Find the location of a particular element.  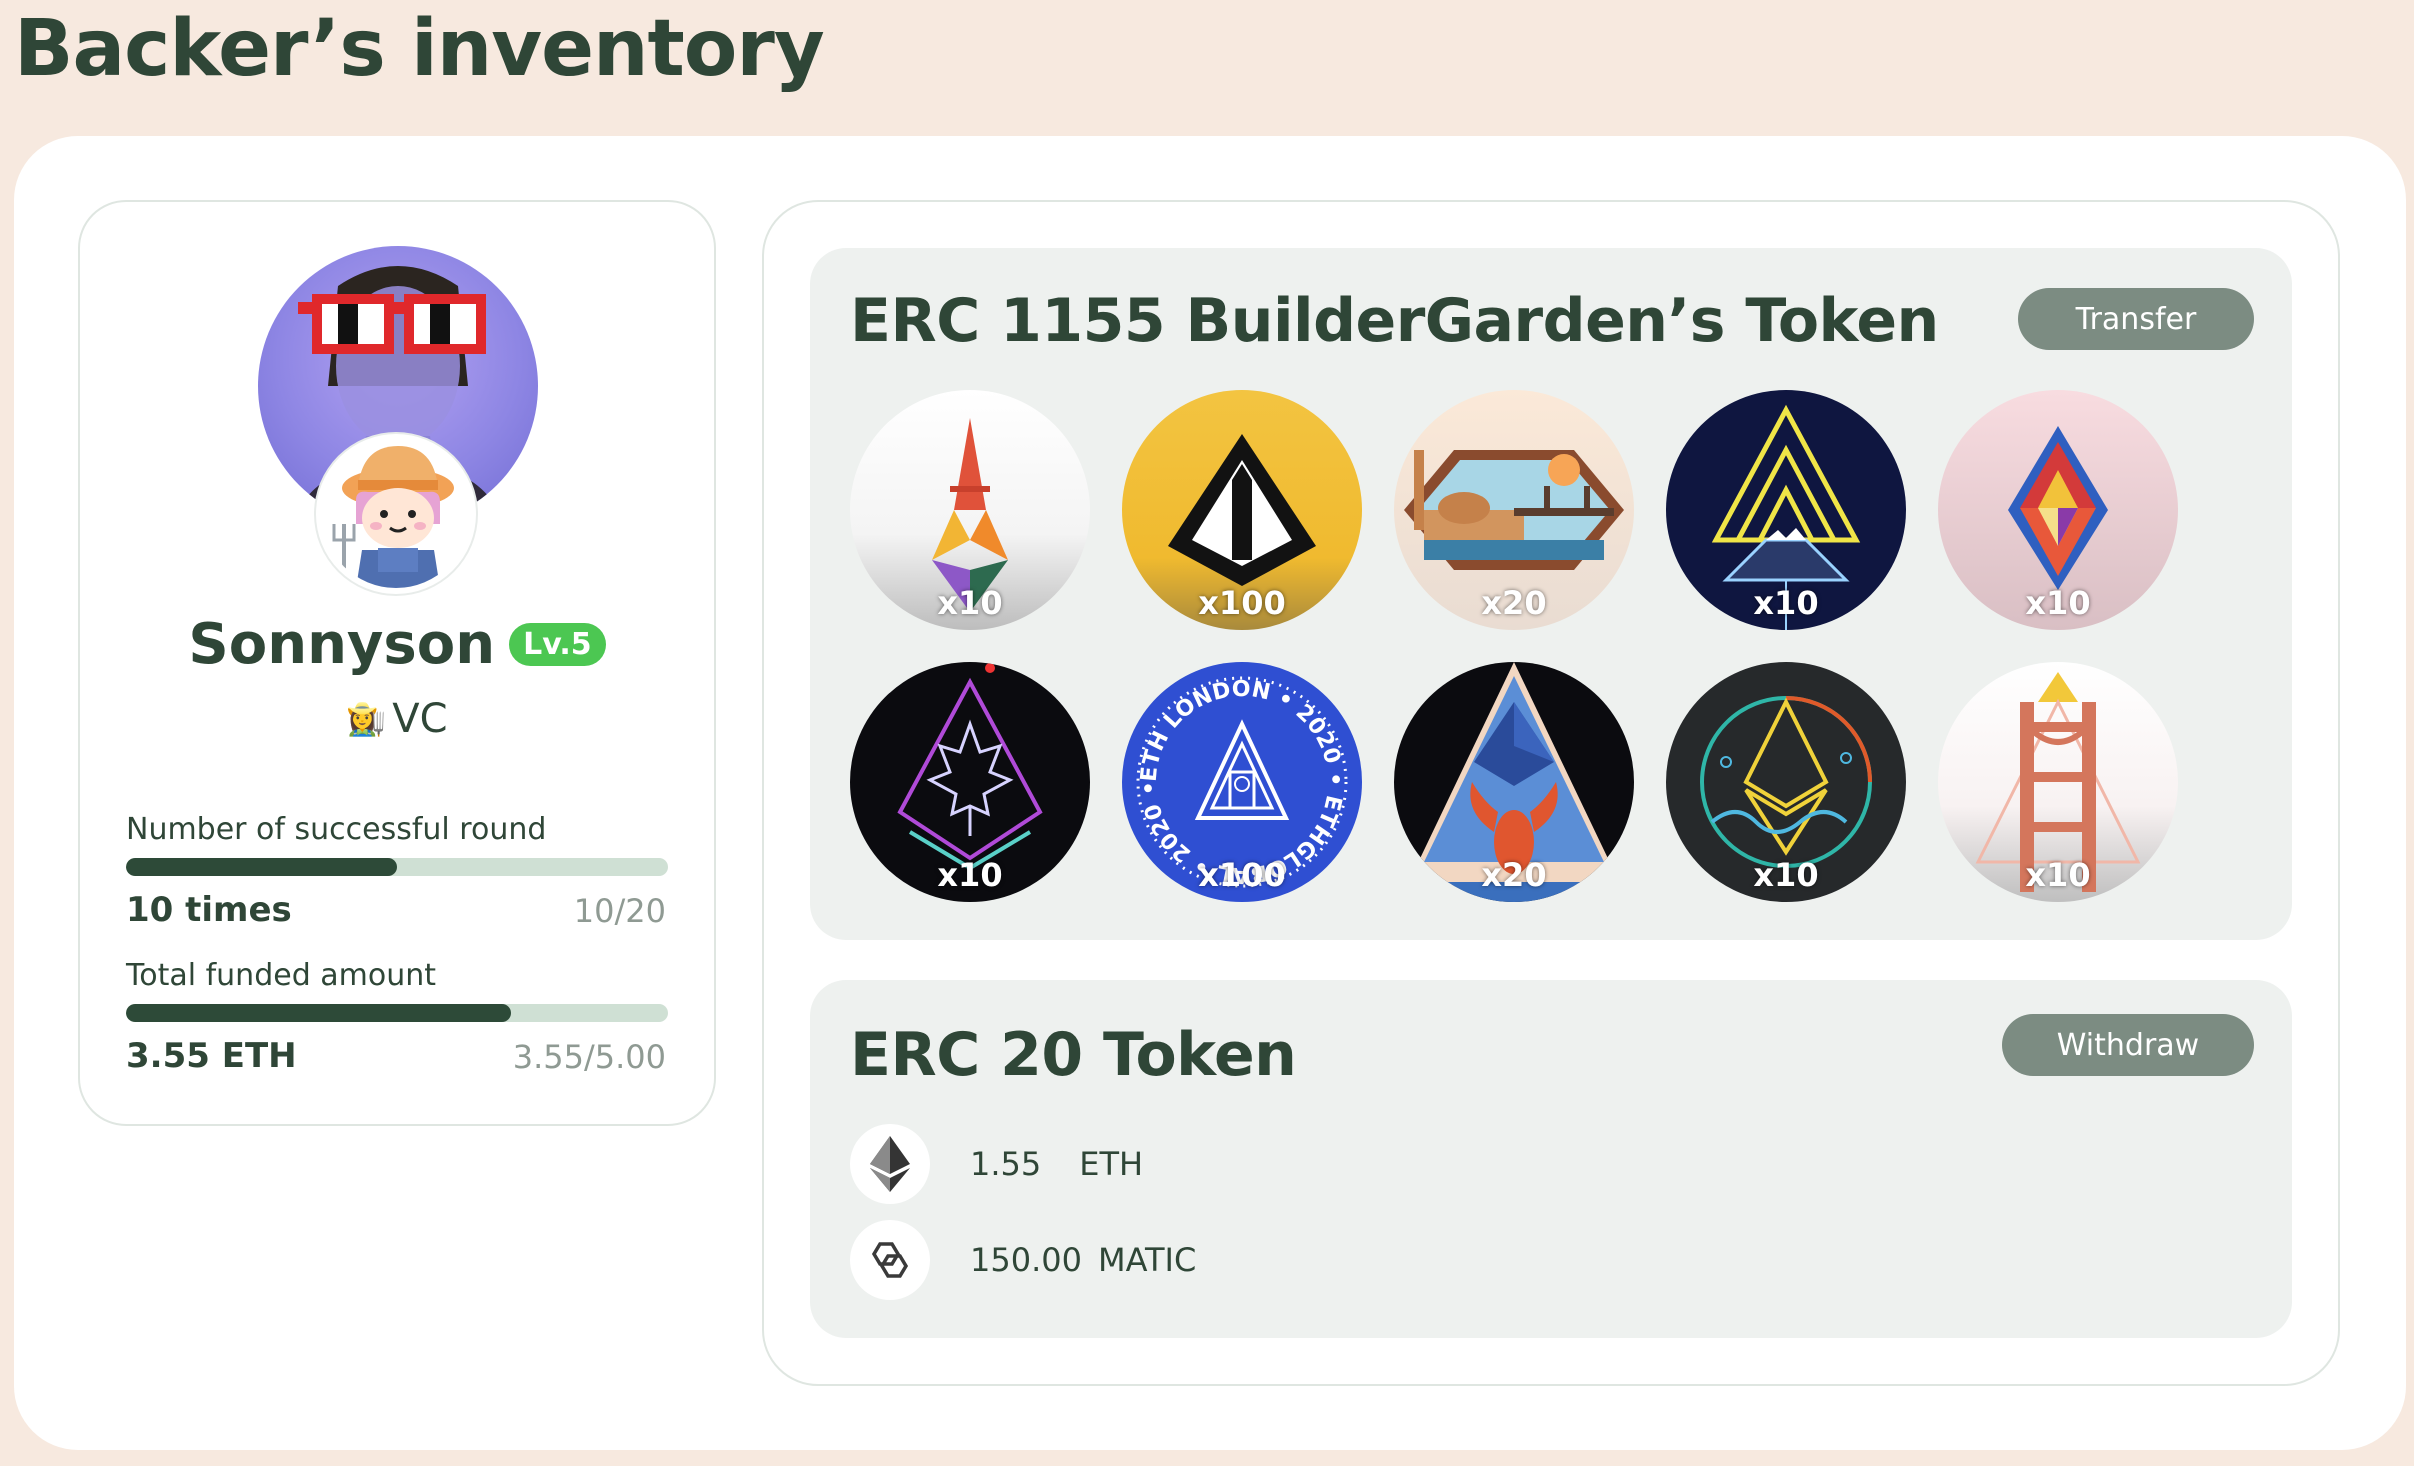

user-role: VC is located at coordinates (420, 719).